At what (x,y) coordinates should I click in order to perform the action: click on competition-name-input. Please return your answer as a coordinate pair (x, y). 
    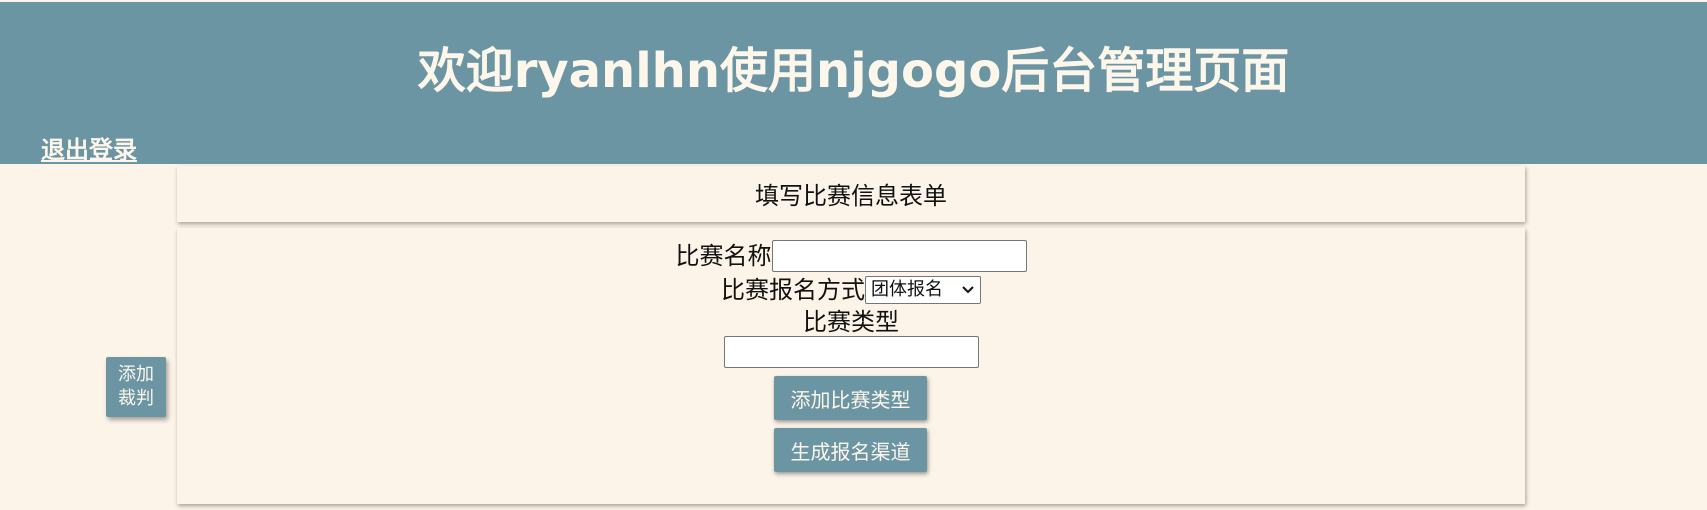
    Looking at the image, I should click on (899, 256).